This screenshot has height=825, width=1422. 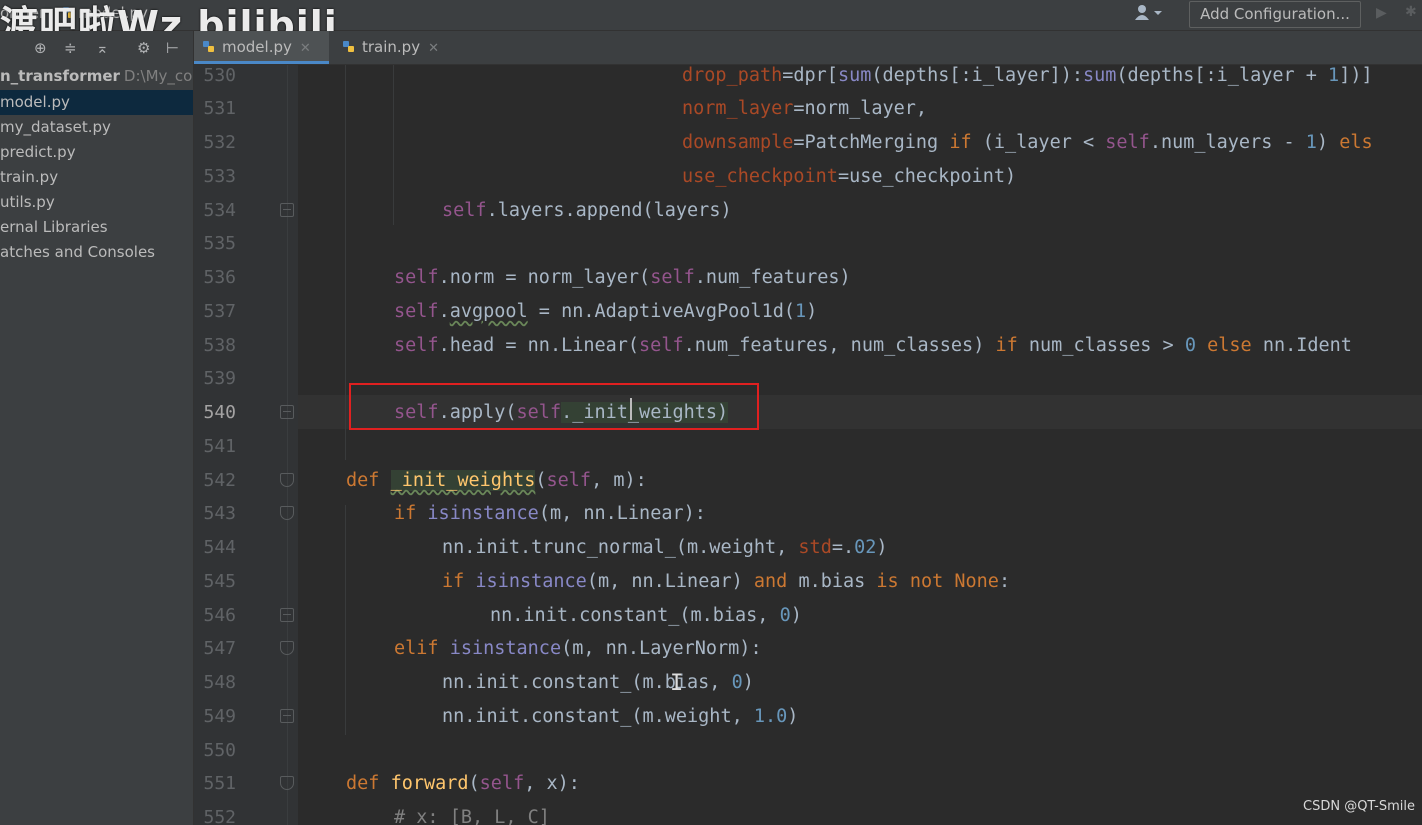 I want to click on code-token: _init_weights, so click(x=463, y=480).